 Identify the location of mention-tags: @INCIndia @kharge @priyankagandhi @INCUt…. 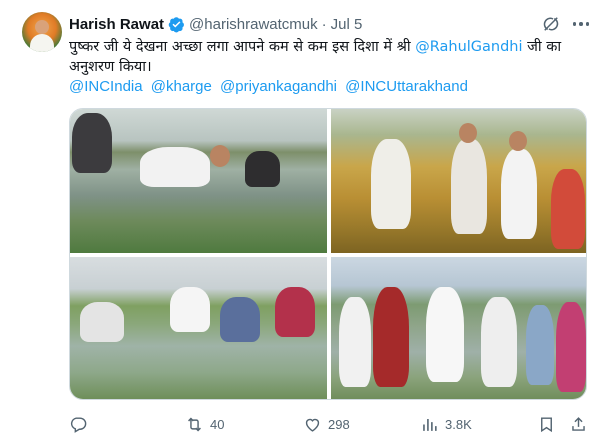
(270, 86).